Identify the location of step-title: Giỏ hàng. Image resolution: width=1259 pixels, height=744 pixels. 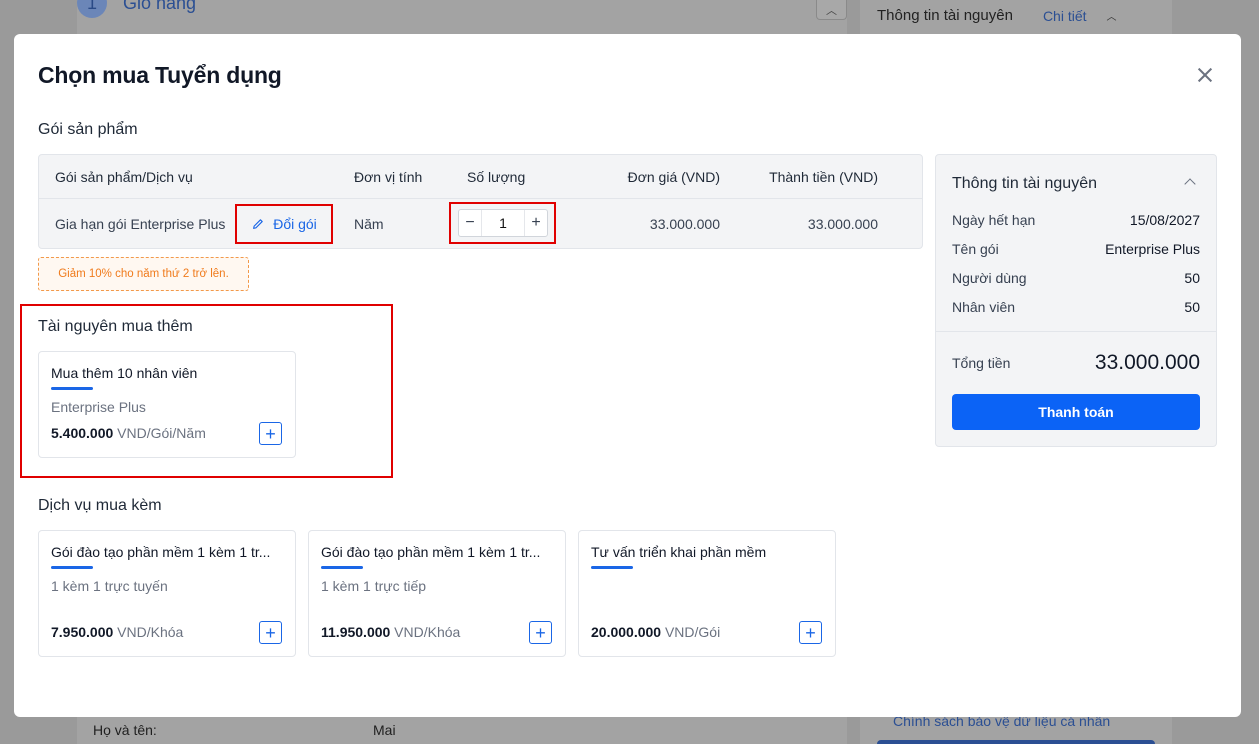
(160, 6).